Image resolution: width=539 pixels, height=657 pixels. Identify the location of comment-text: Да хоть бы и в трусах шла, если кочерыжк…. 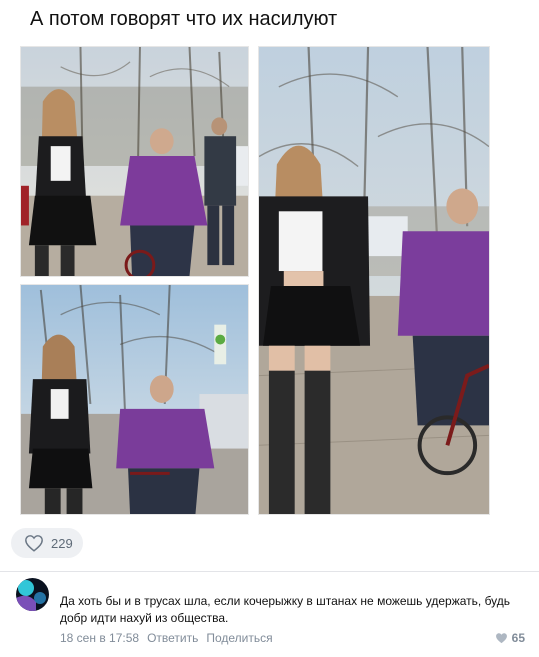
(285, 609).